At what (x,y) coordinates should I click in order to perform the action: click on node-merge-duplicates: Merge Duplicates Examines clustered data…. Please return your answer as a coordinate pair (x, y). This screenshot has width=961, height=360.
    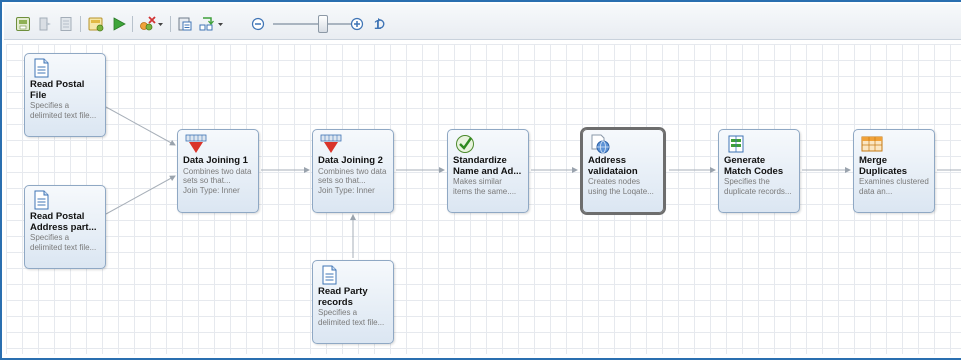
    Looking at the image, I should click on (894, 171).